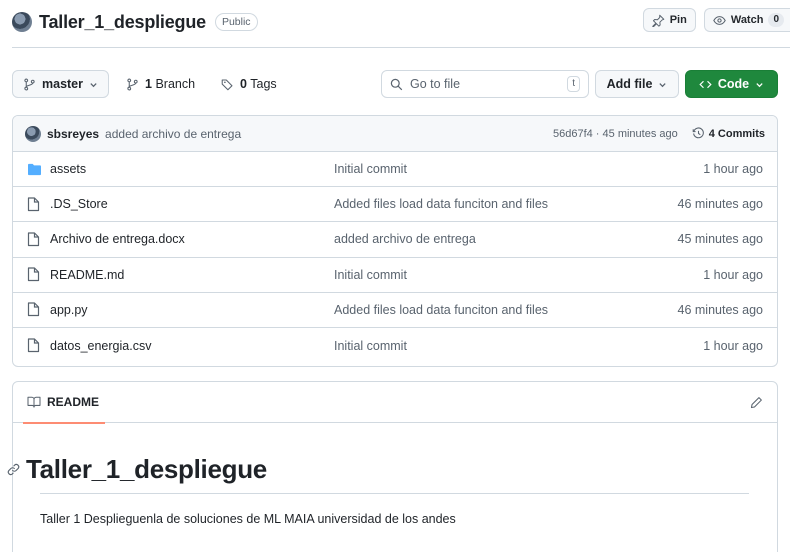 The height and width of the screenshot is (552, 790). I want to click on commits-history-link: 4 Commits, so click(728, 133).